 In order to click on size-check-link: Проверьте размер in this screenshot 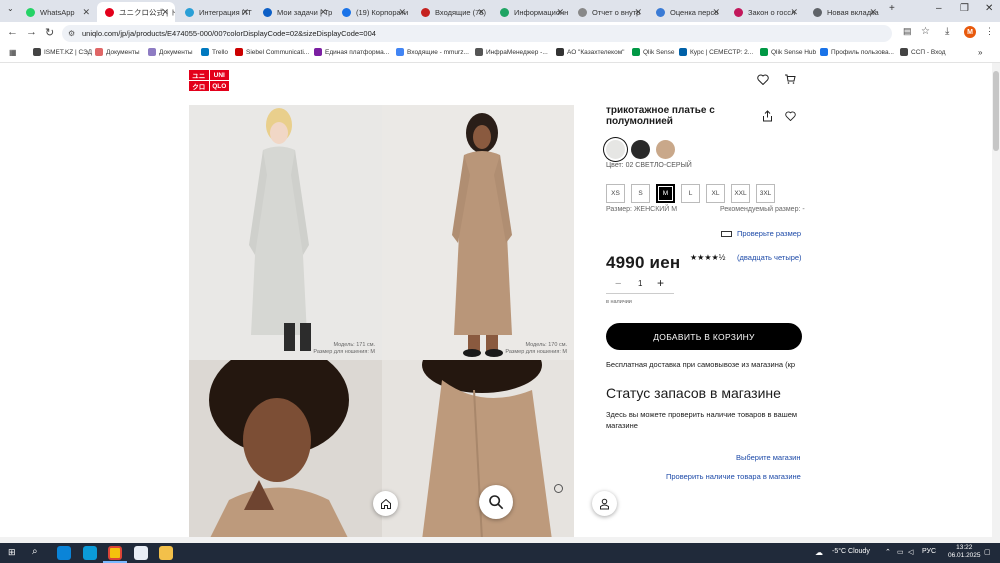, I will do `click(769, 233)`.